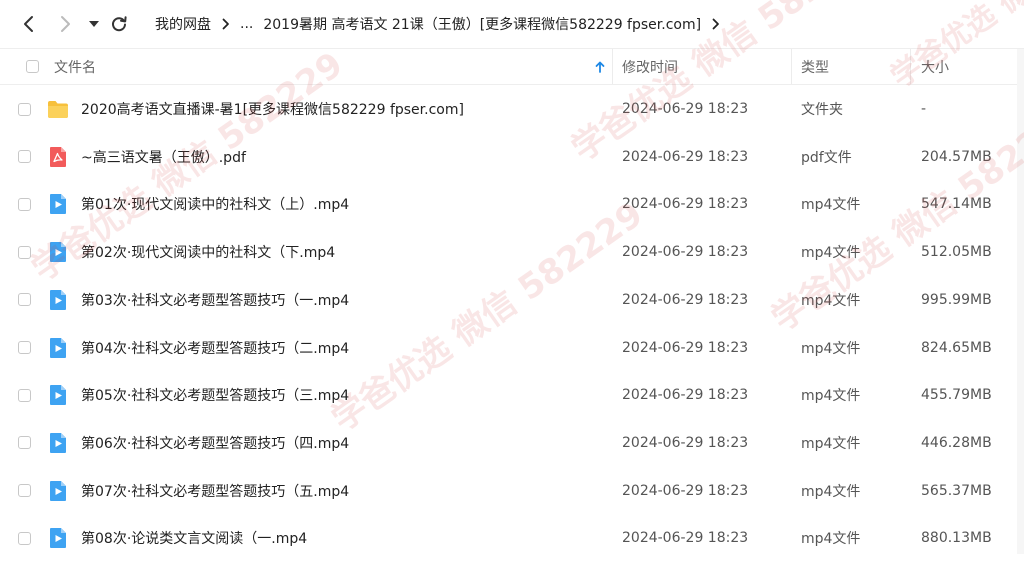 The height and width of the screenshot is (562, 1024). I want to click on file-name: 第03次·社科文必考题型答题技巧（一.mp4, so click(215, 300).